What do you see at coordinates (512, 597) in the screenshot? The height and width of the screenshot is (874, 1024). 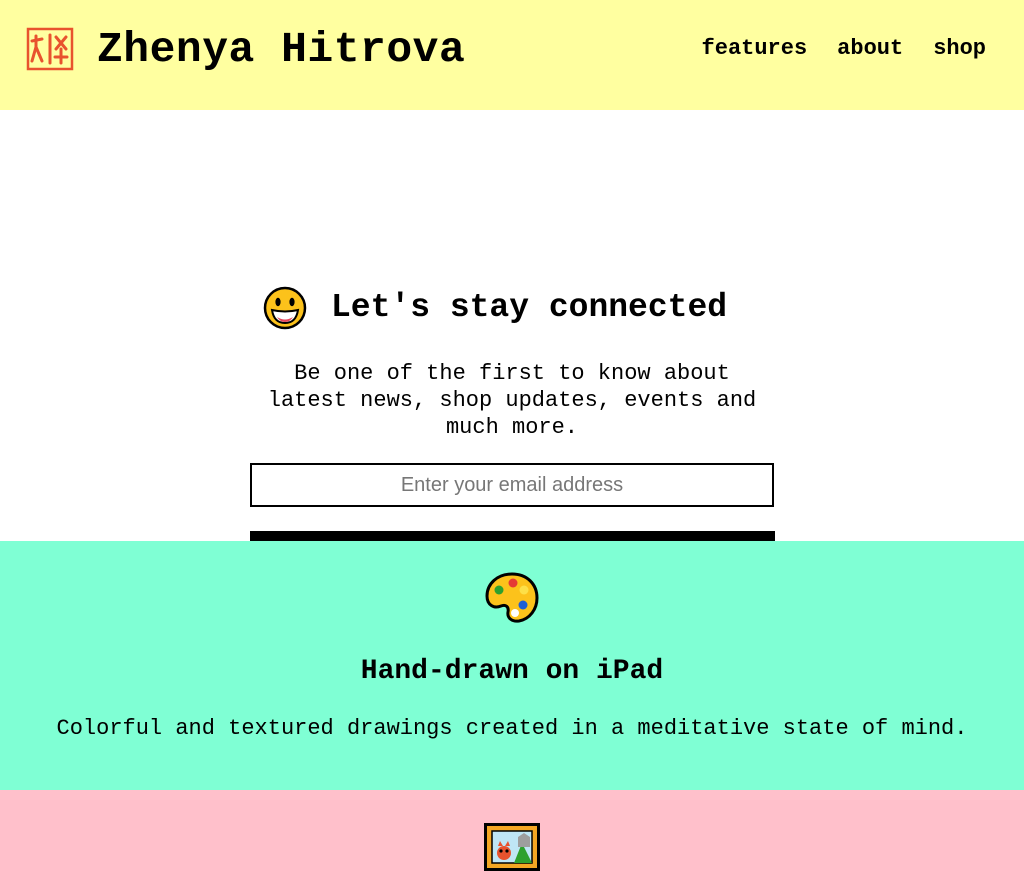 I see `artist-palette-icon` at bounding box center [512, 597].